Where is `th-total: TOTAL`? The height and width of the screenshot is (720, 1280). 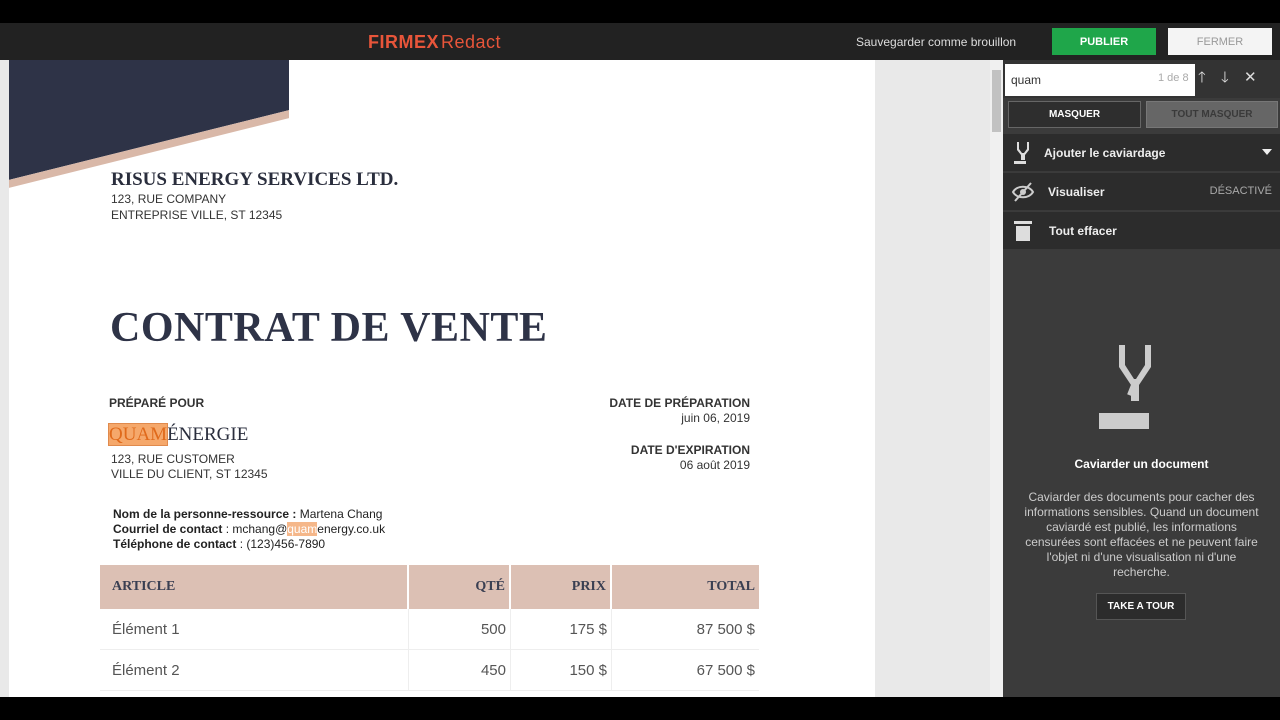 th-total: TOTAL is located at coordinates (731, 586).